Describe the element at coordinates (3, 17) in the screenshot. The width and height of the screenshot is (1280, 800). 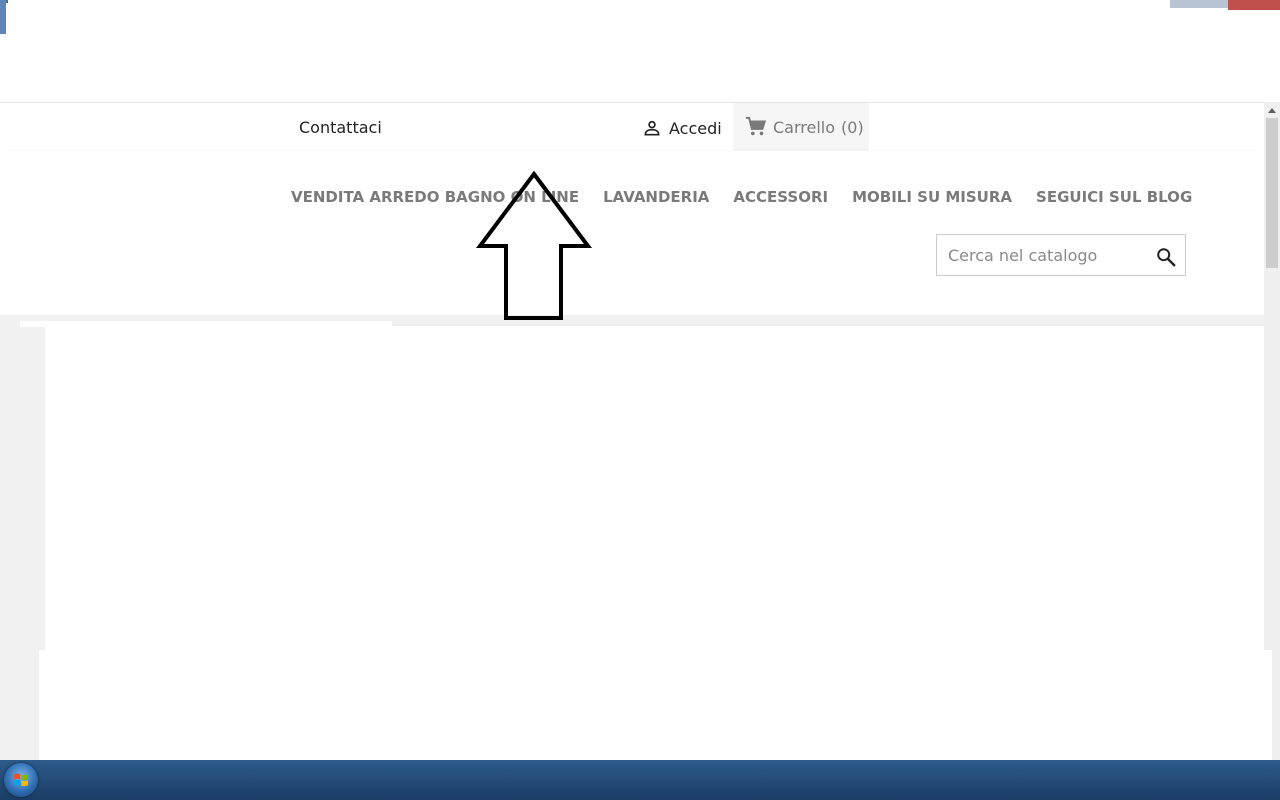
I see `window-edge` at that location.